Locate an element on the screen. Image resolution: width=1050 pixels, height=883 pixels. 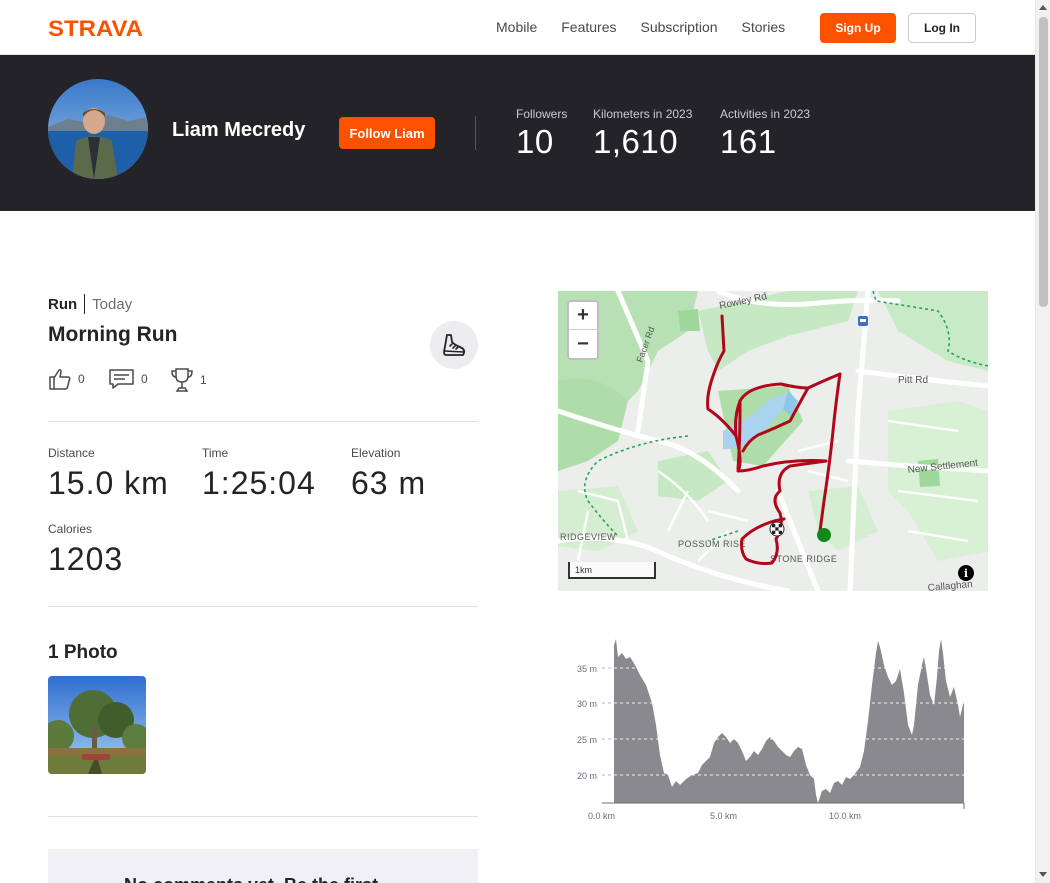
follow-button: Follow Liam is located at coordinates (387, 133).